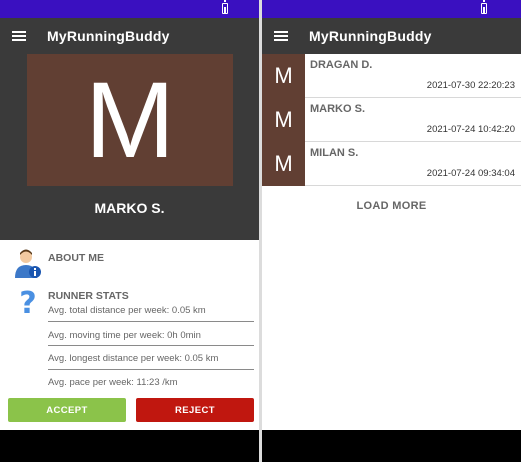 The image size is (521, 462). What do you see at coordinates (76, 258) in the screenshot?
I see `about-me-title: ABOUT ME` at bounding box center [76, 258].